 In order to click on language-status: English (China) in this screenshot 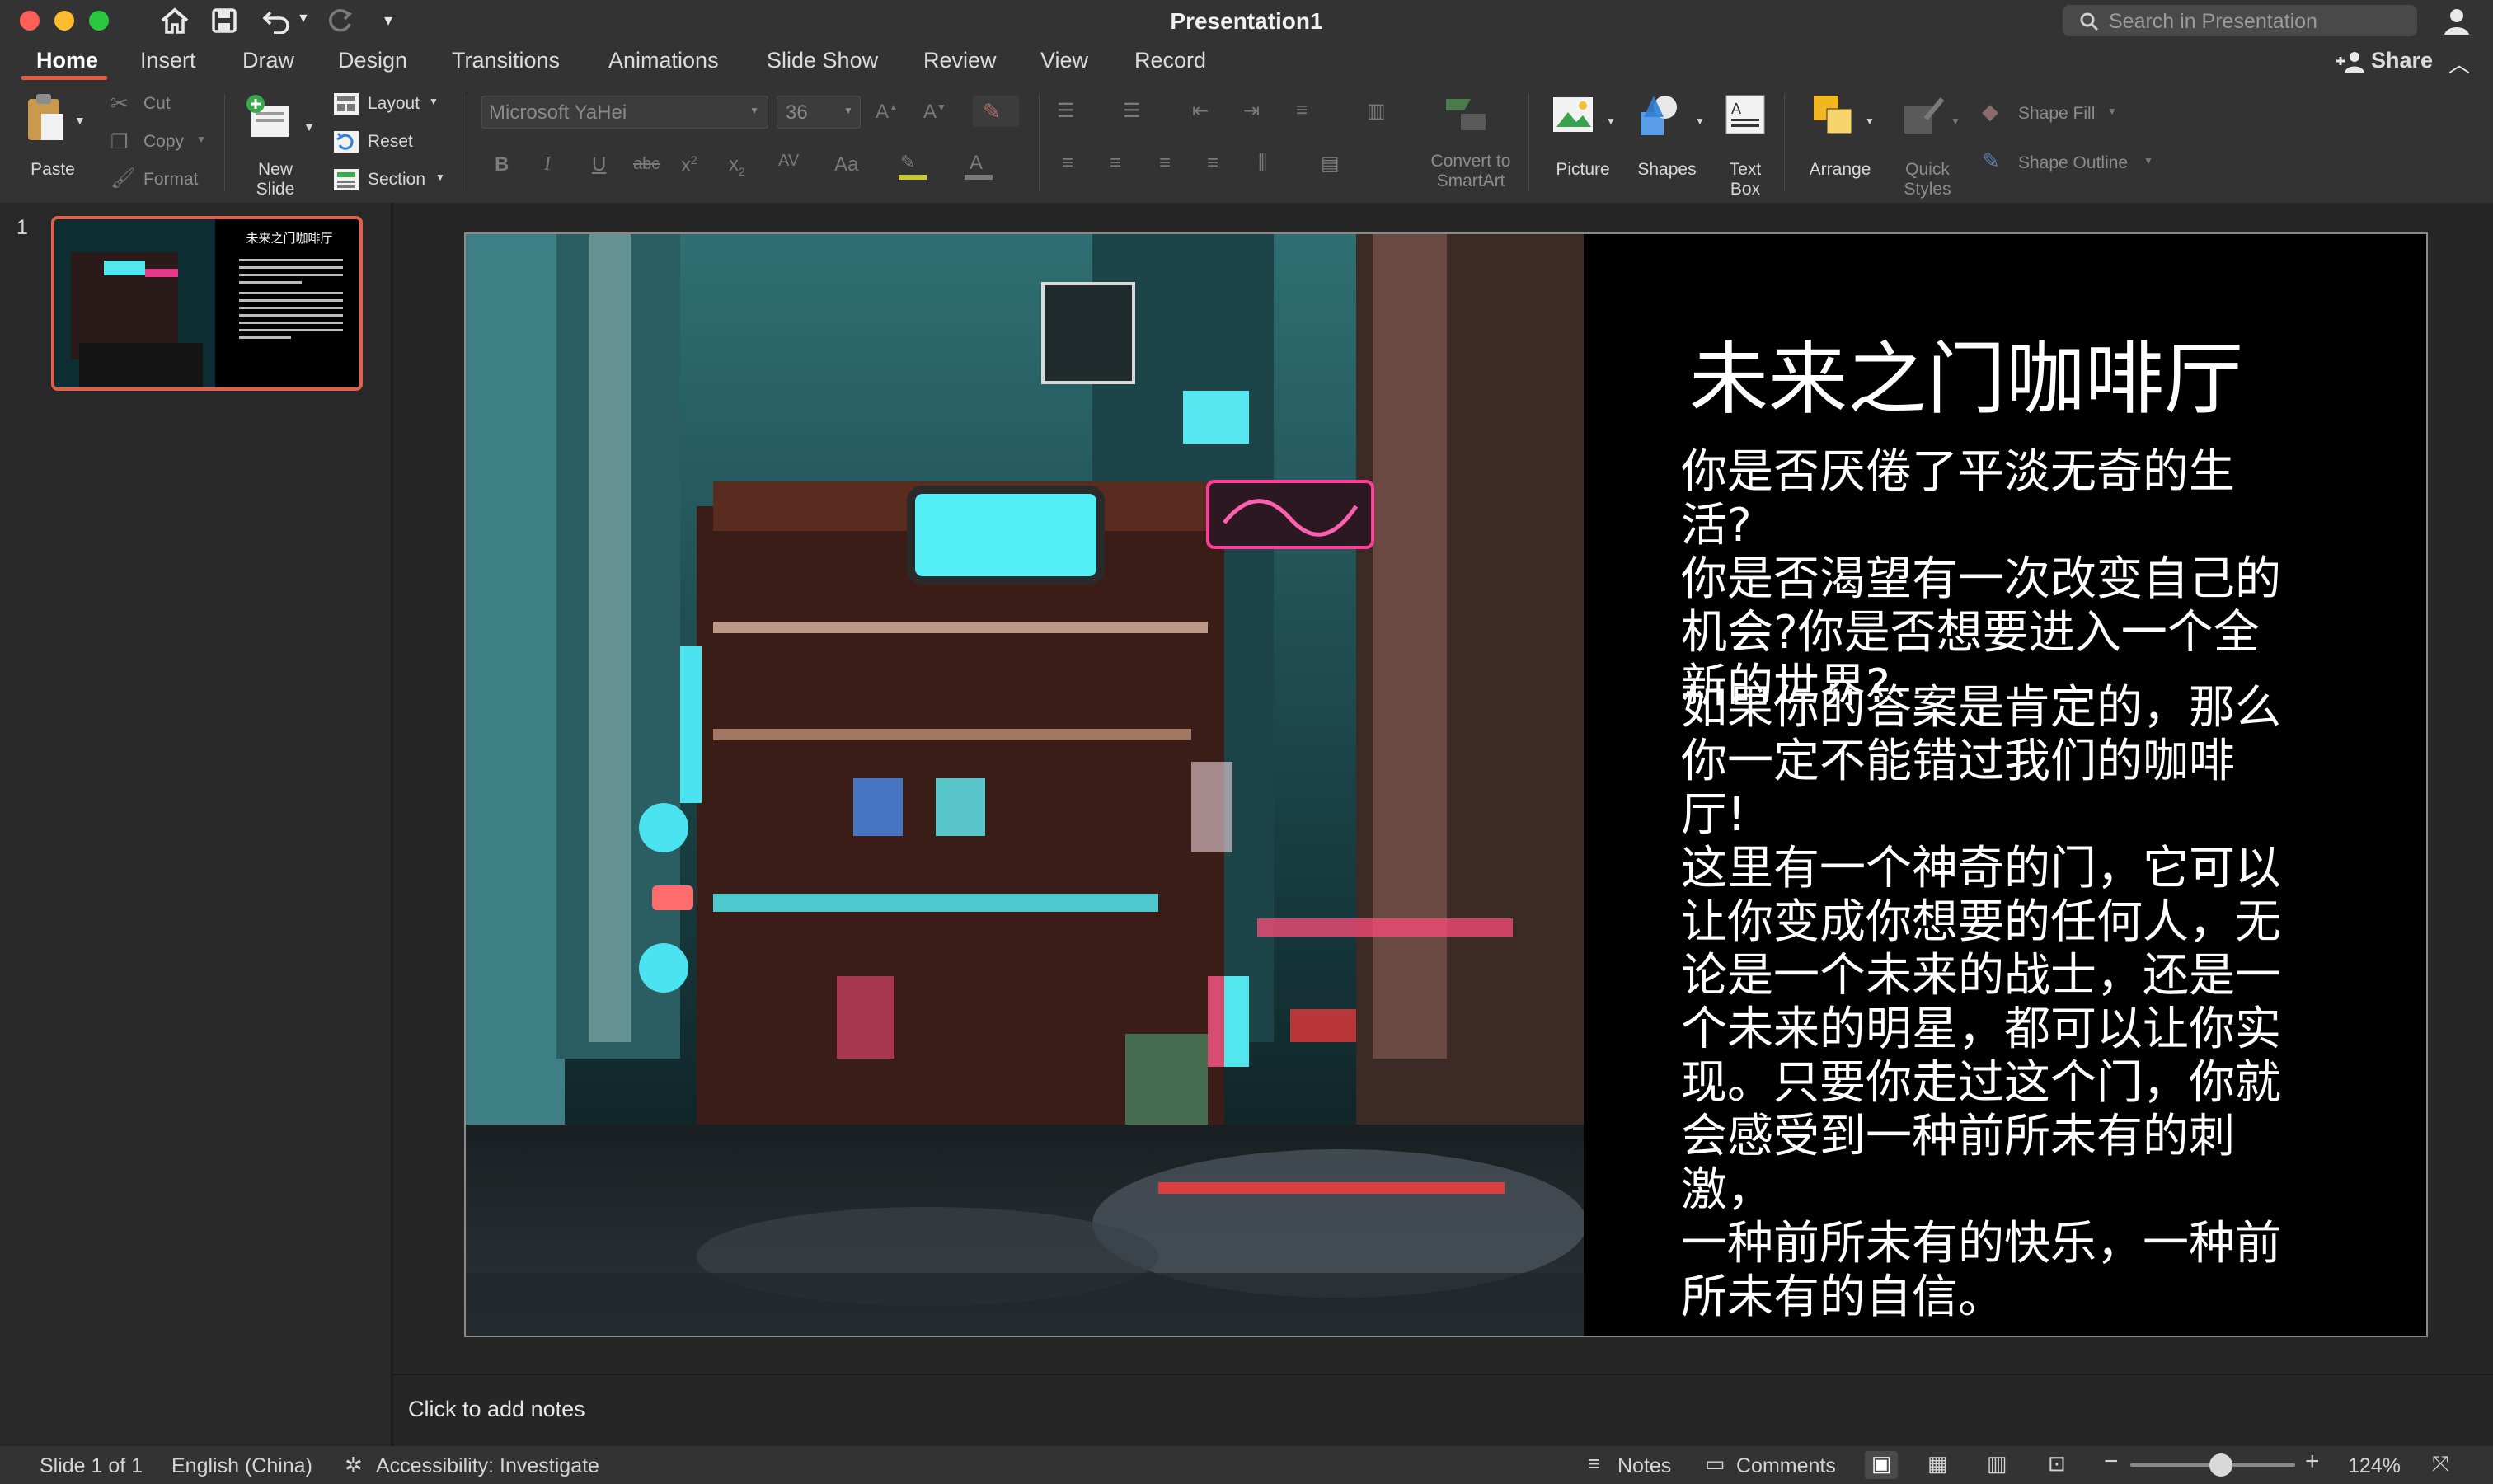, I will do `click(241, 1466)`.